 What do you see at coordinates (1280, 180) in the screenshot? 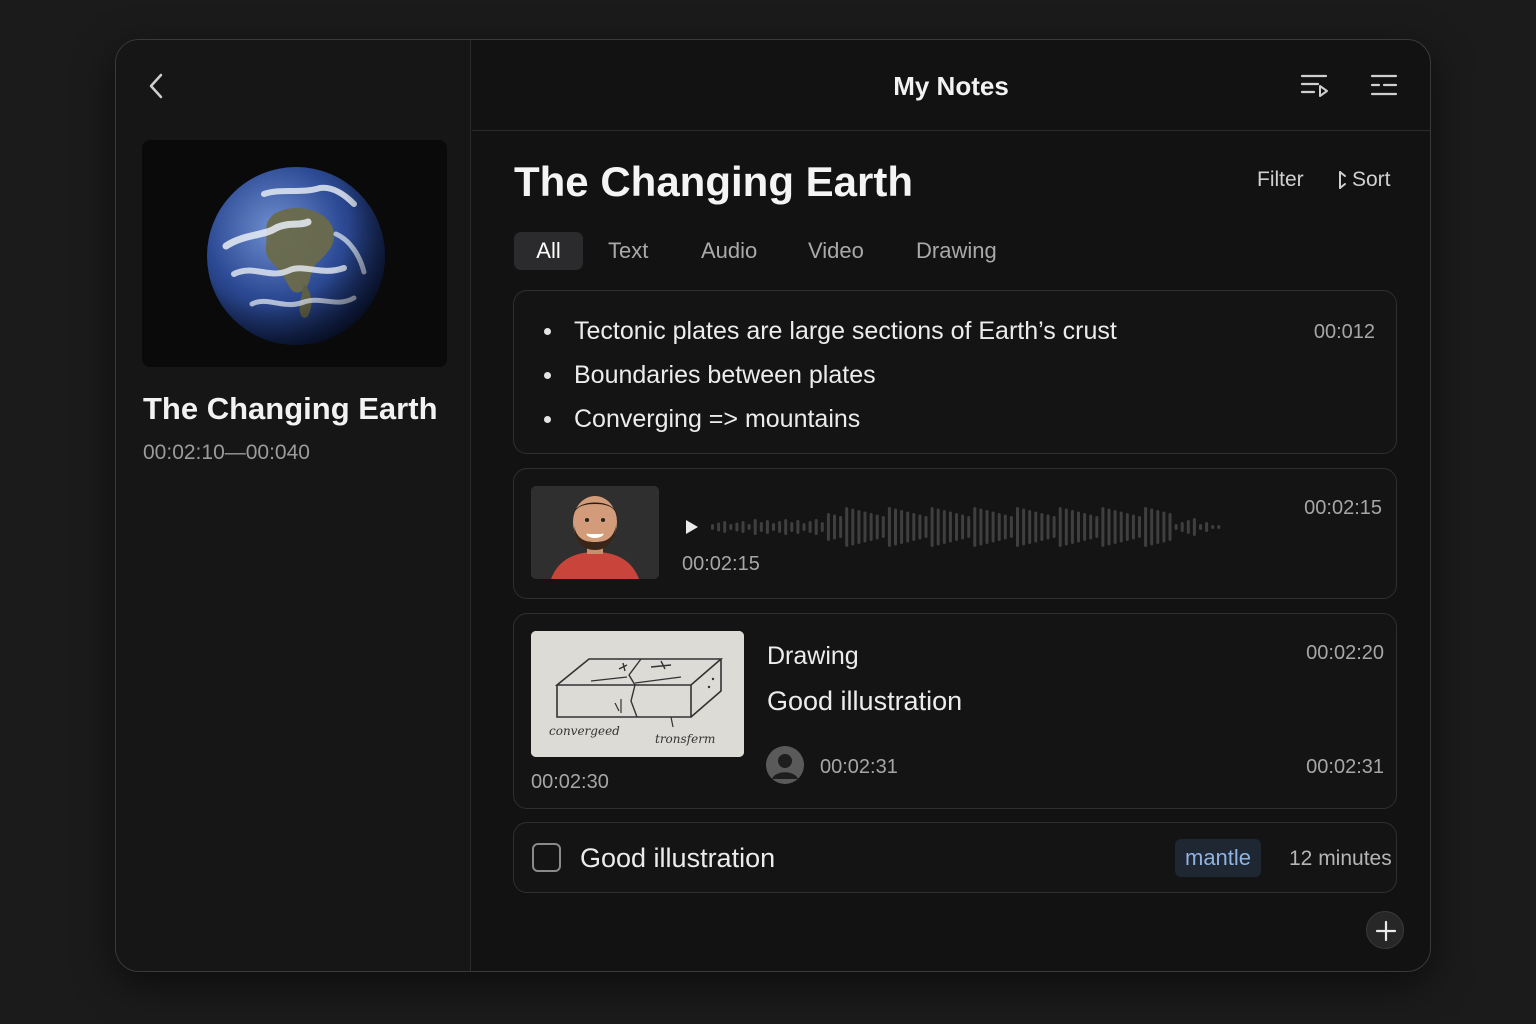
I see `filter-button: Filter` at bounding box center [1280, 180].